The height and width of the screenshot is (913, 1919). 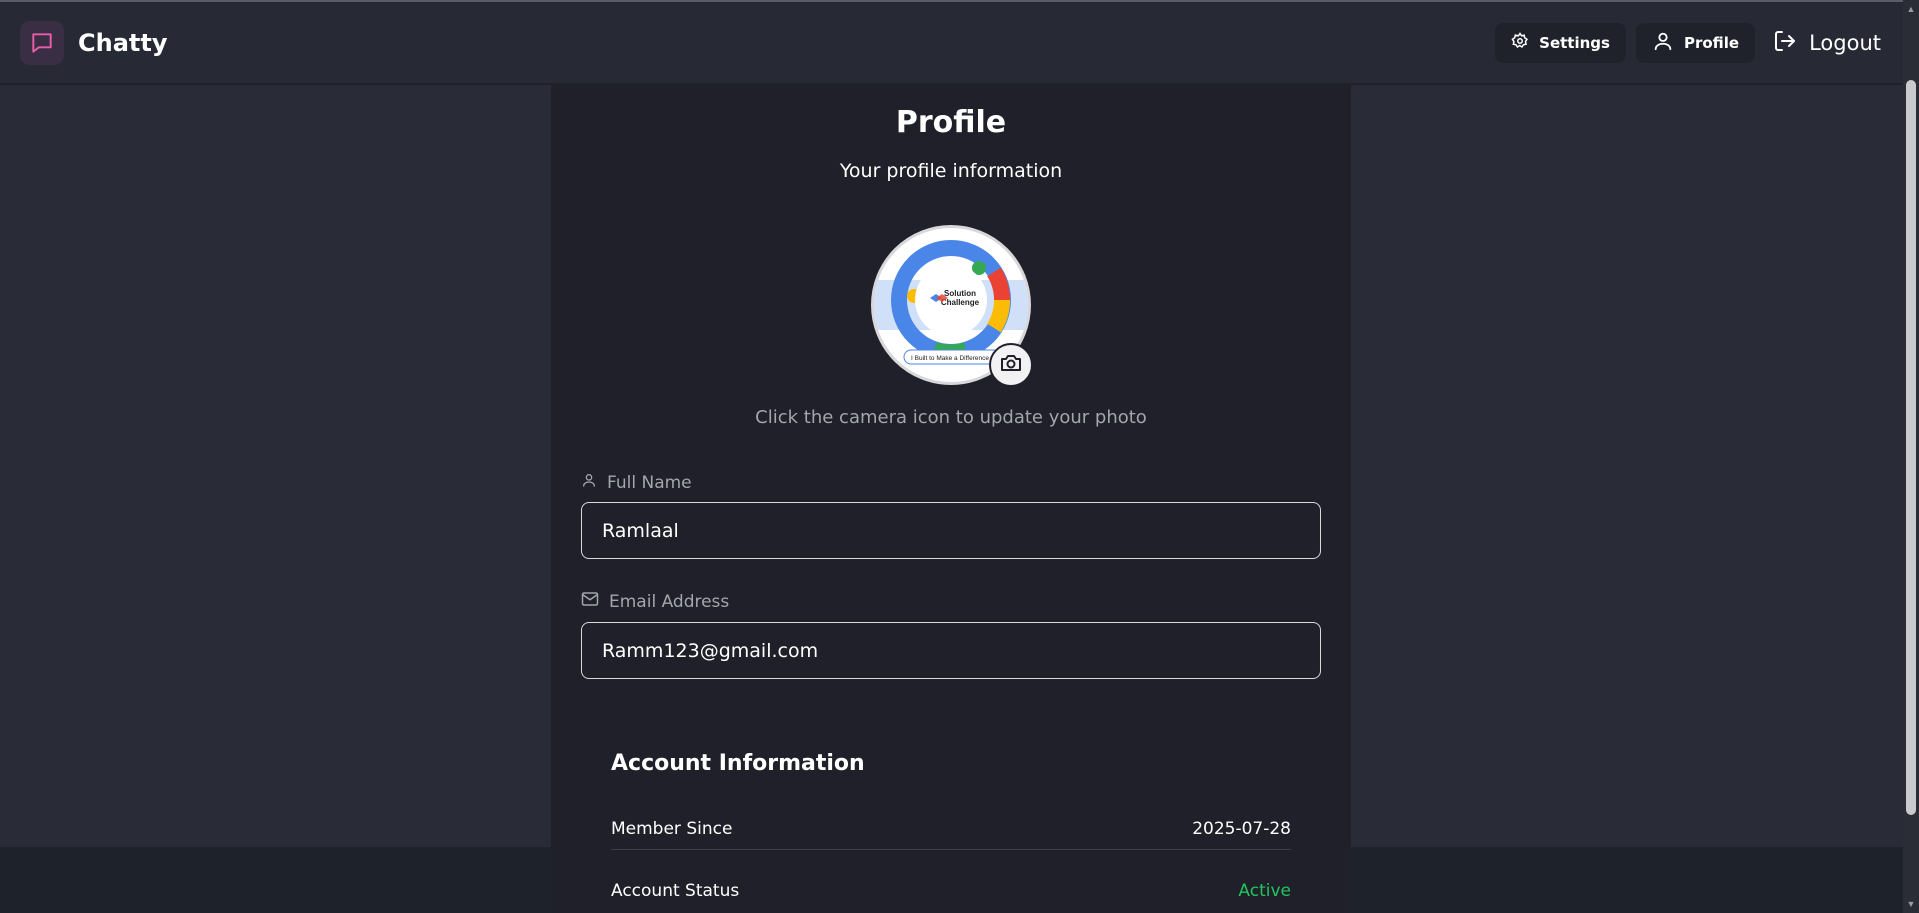 What do you see at coordinates (951, 43) in the screenshot?
I see `navbar: Chatty Settings Profile Logout` at bounding box center [951, 43].